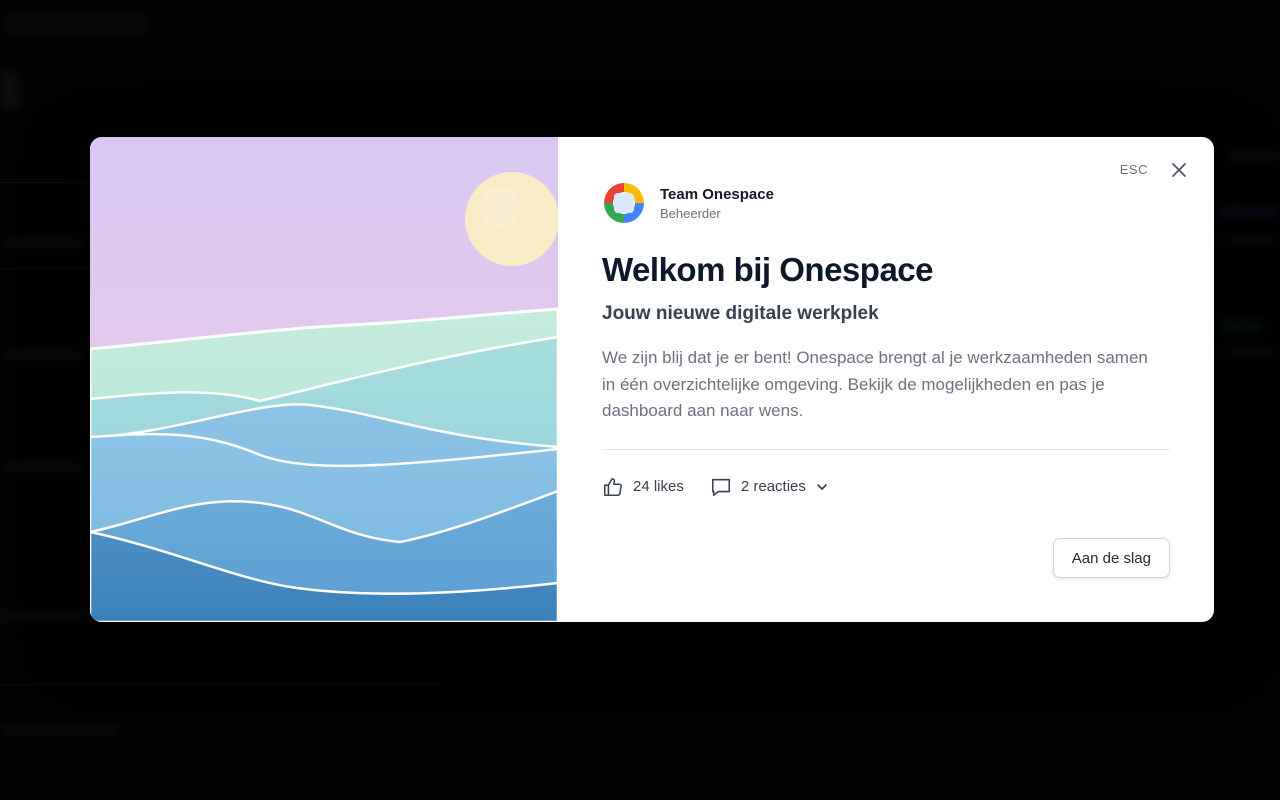 This screenshot has height=800, width=1280. I want to click on likes-count: 24 likes, so click(658, 486).